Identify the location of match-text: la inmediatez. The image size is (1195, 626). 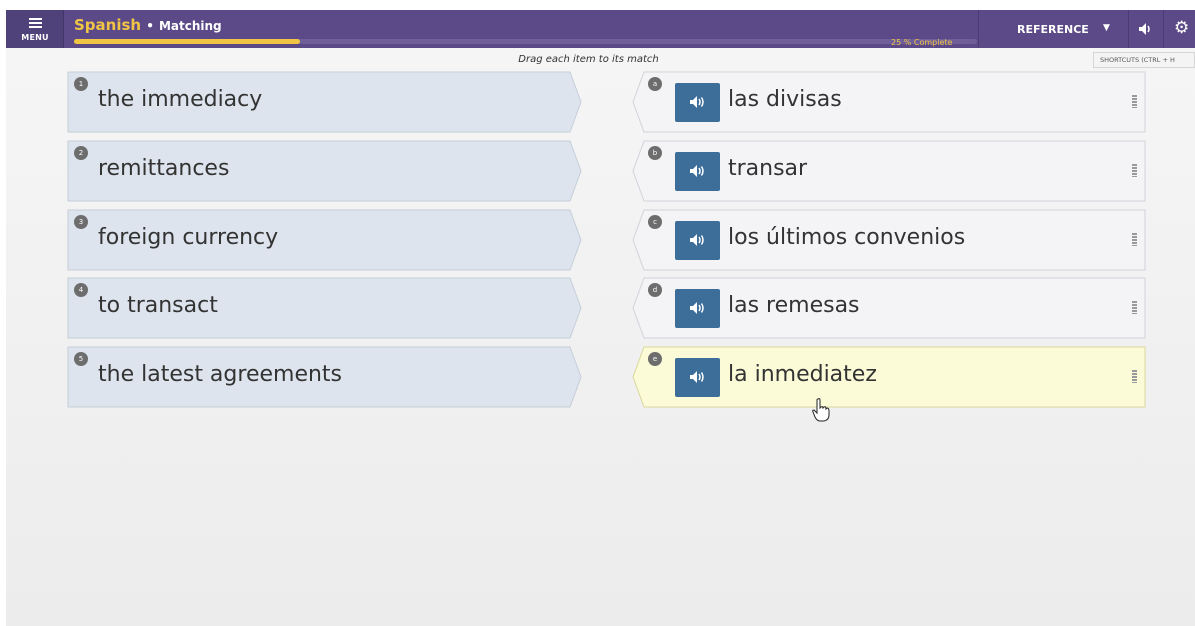
(802, 374).